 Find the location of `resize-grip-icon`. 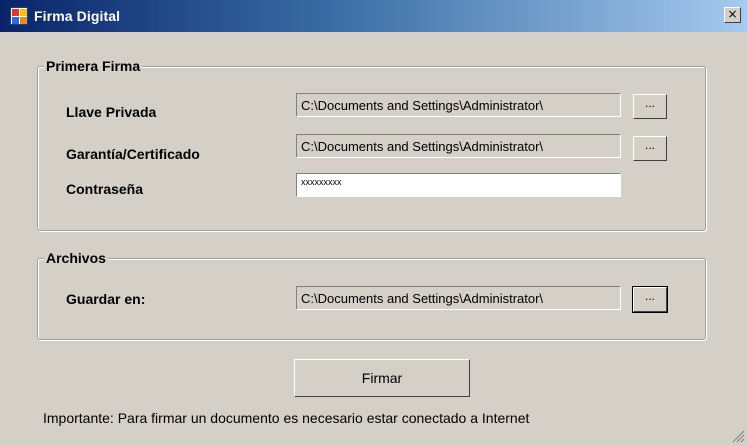

resize-grip-icon is located at coordinates (738, 436).